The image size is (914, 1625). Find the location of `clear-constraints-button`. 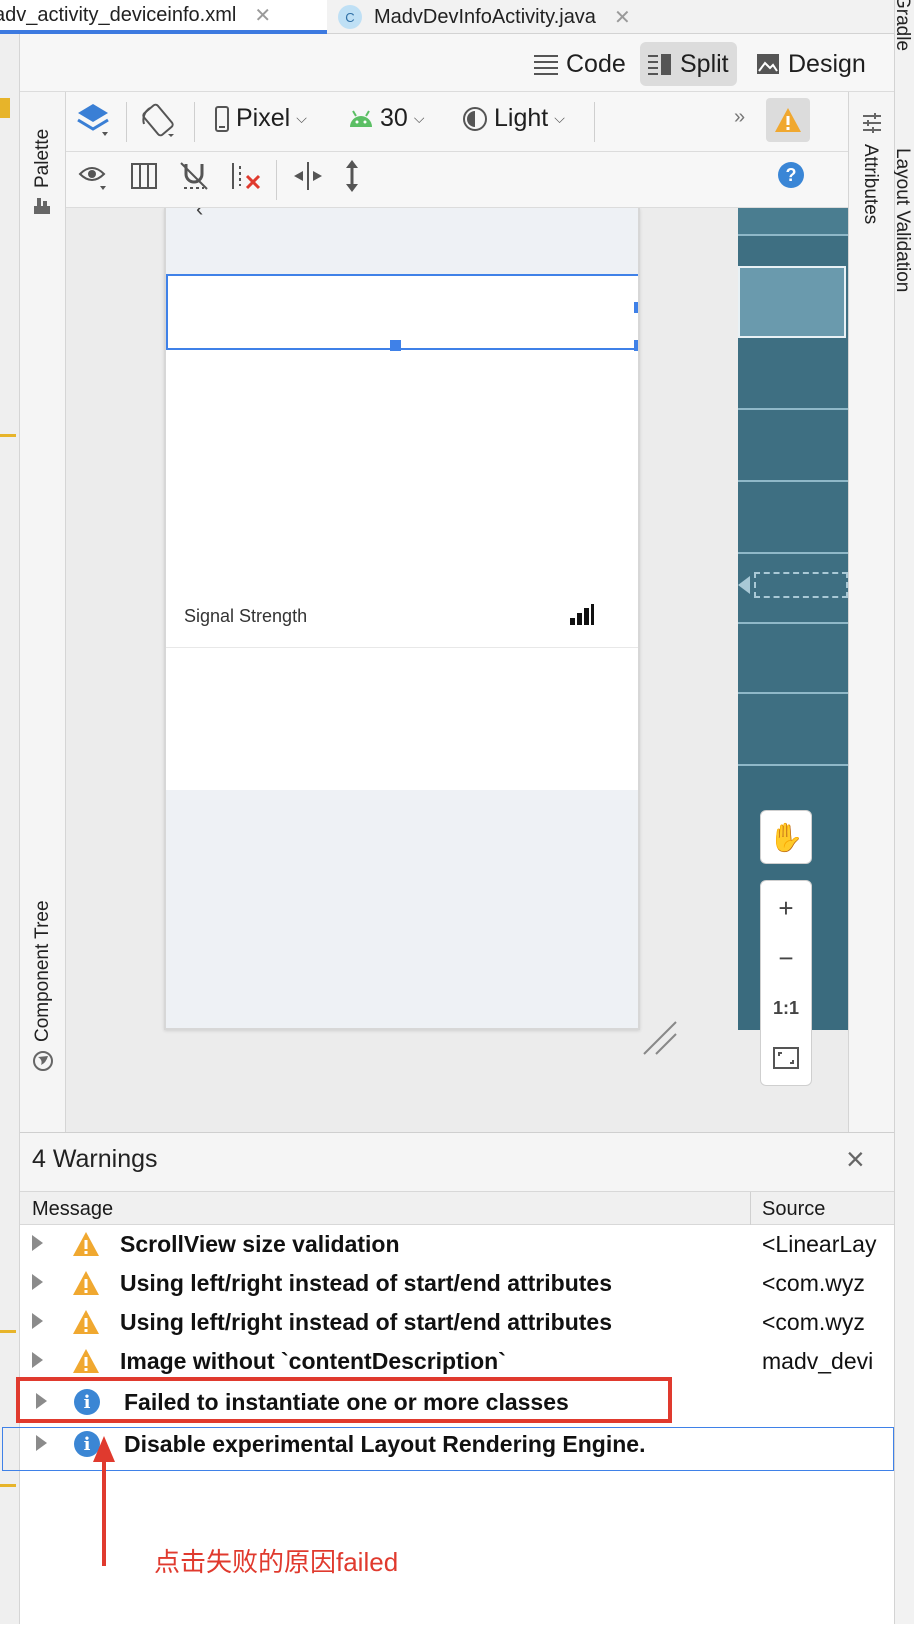

clear-constraints-button is located at coordinates (246, 176).